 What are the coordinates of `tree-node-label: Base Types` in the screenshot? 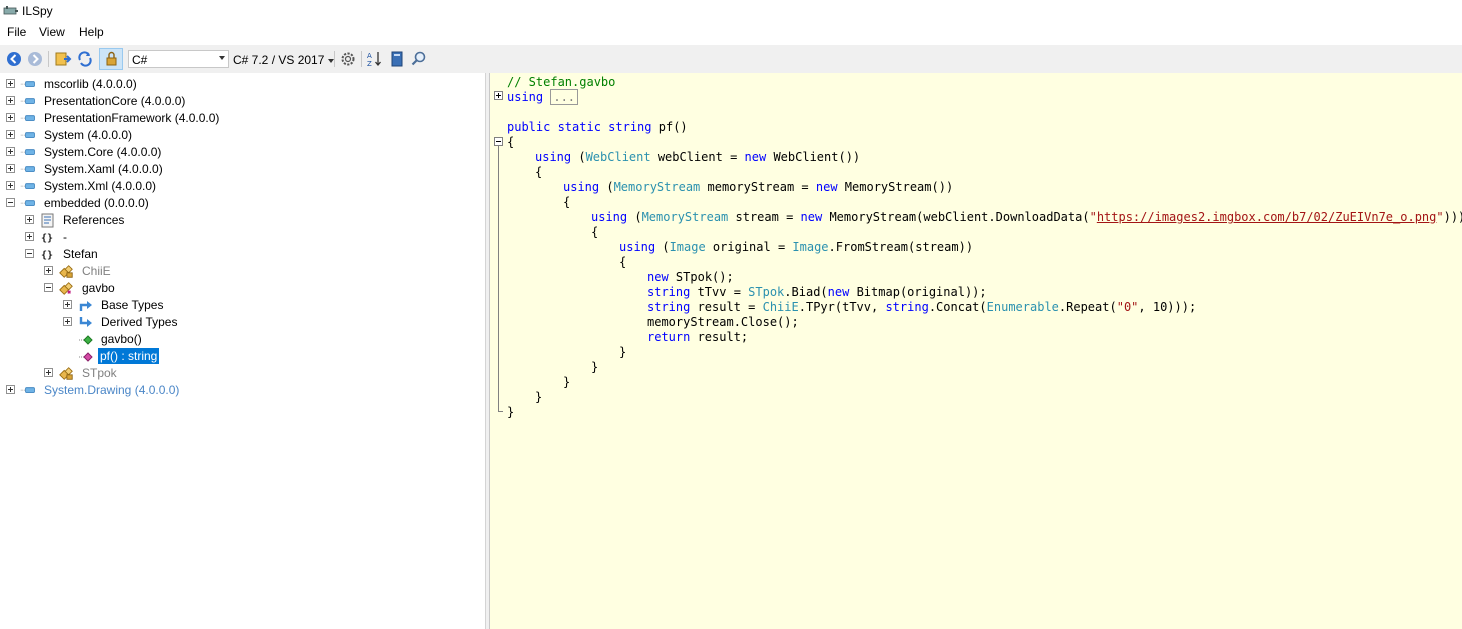 It's located at (132, 305).